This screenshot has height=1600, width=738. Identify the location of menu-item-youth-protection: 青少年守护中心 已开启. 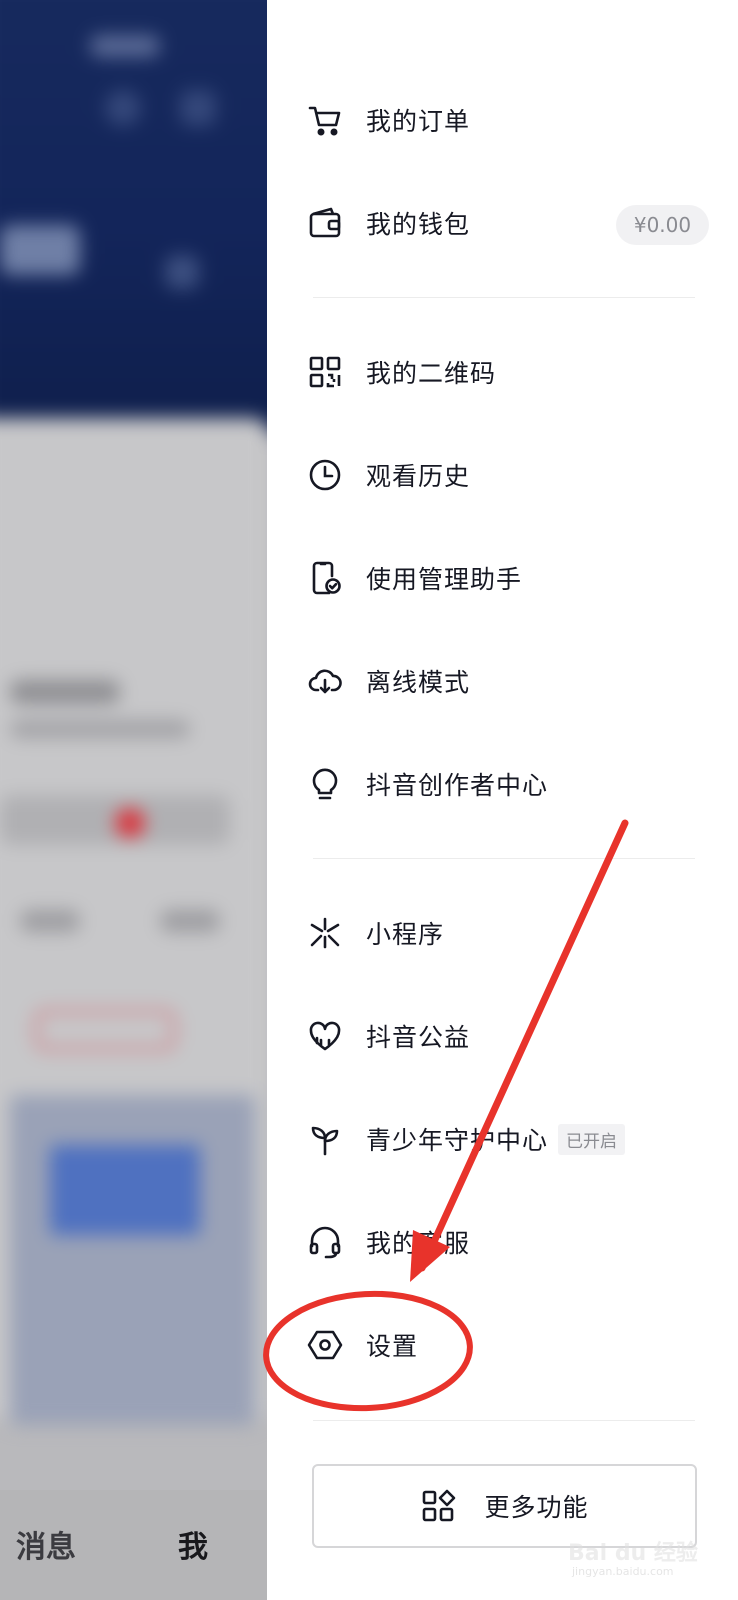
(507, 1139).